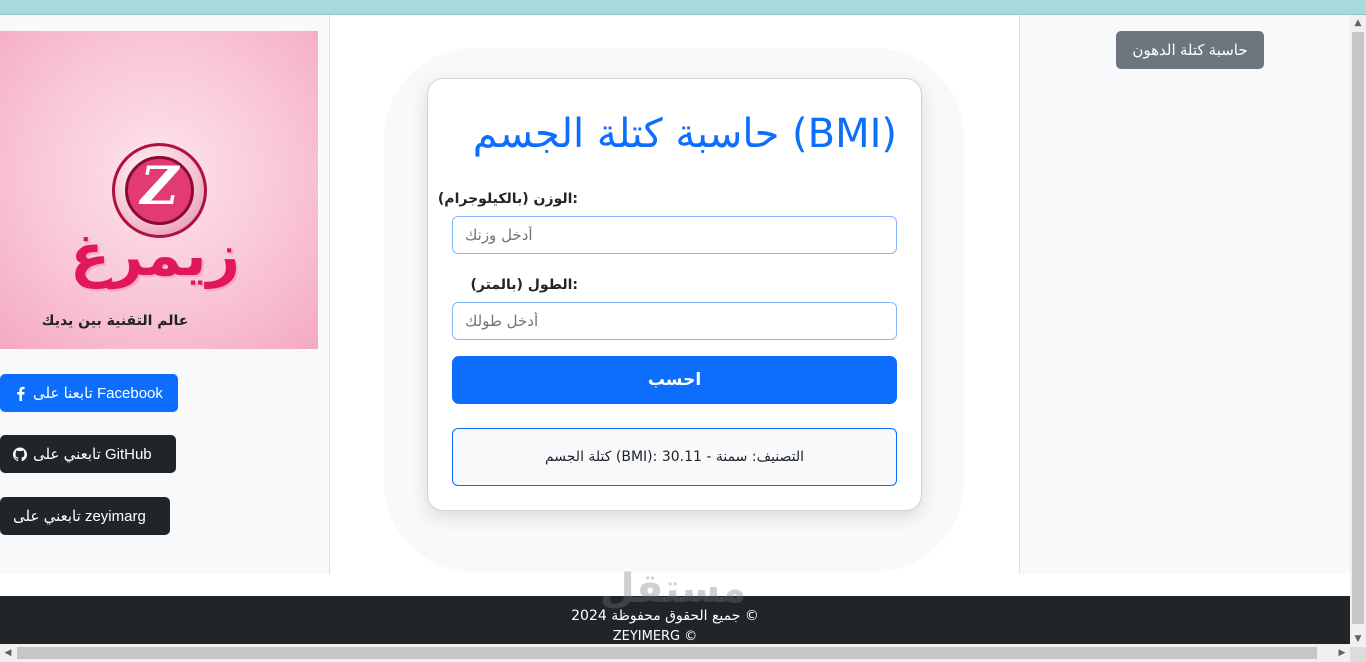 The height and width of the screenshot is (662, 1366). Describe the element at coordinates (1358, 639) in the screenshot. I see `scroll-down-icon: ▼` at that location.